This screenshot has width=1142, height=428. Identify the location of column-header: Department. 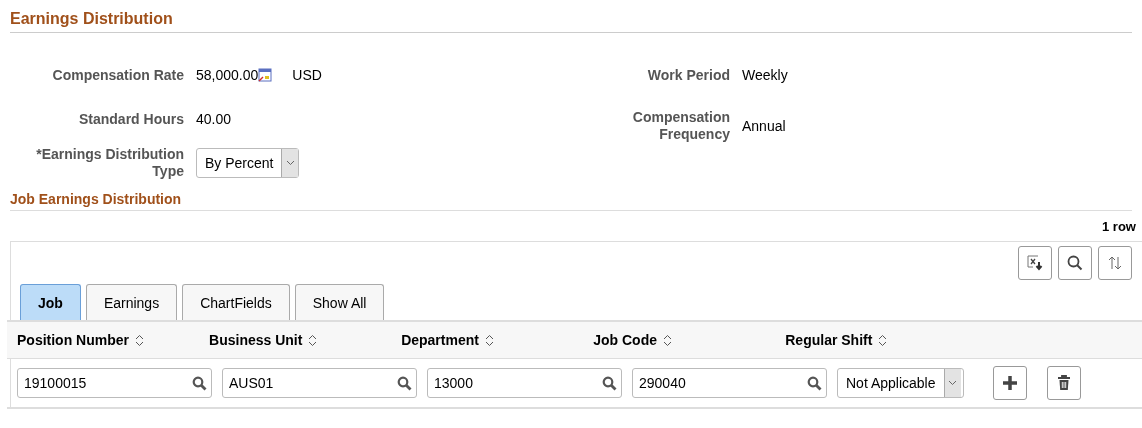
(440, 340).